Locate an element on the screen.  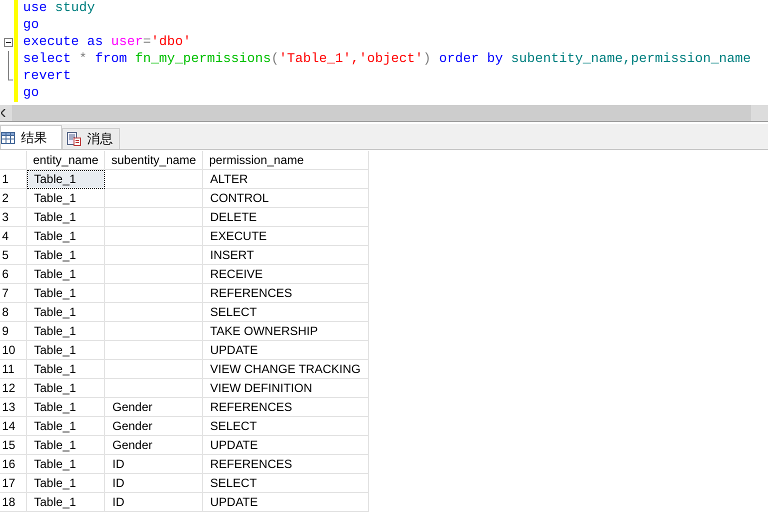
row-number: 18 is located at coordinates (13, 502).